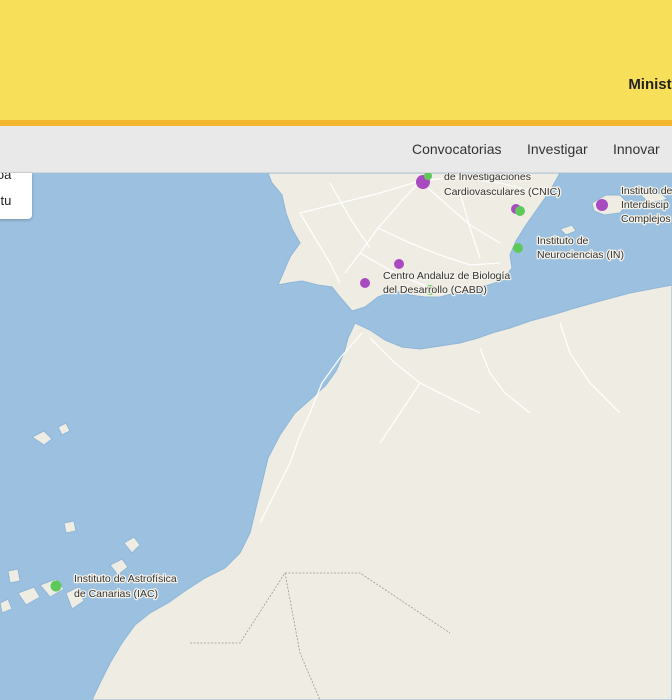 The height and width of the screenshot is (700, 672). Describe the element at coordinates (446, 276) in the screenshot. I see `label-cabd-1: Centro Andaluz de Biología` at that location.